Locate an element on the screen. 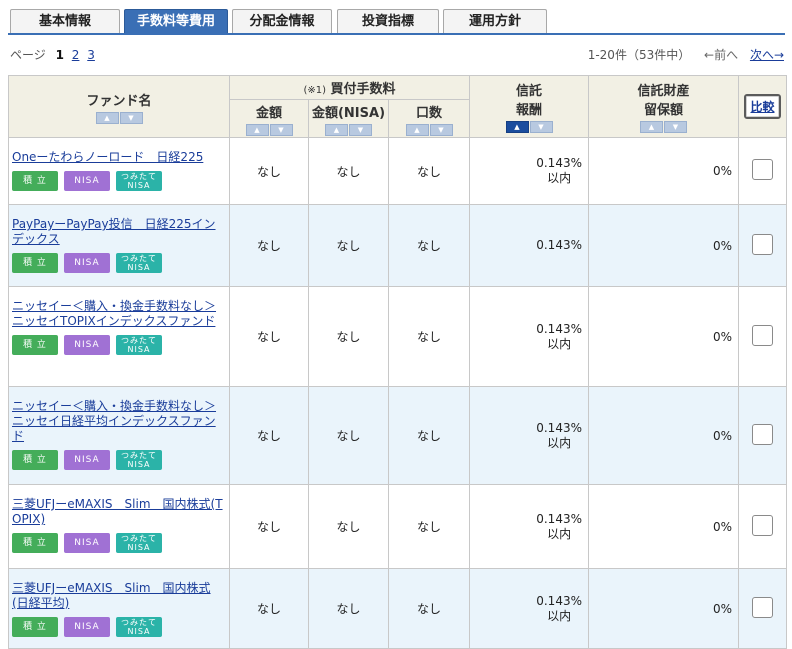 The width and height of the screenshot is (792, 649). fund-link: PayPayーPayPay投信 日経225インデックス is located at coordinates (119, 232).